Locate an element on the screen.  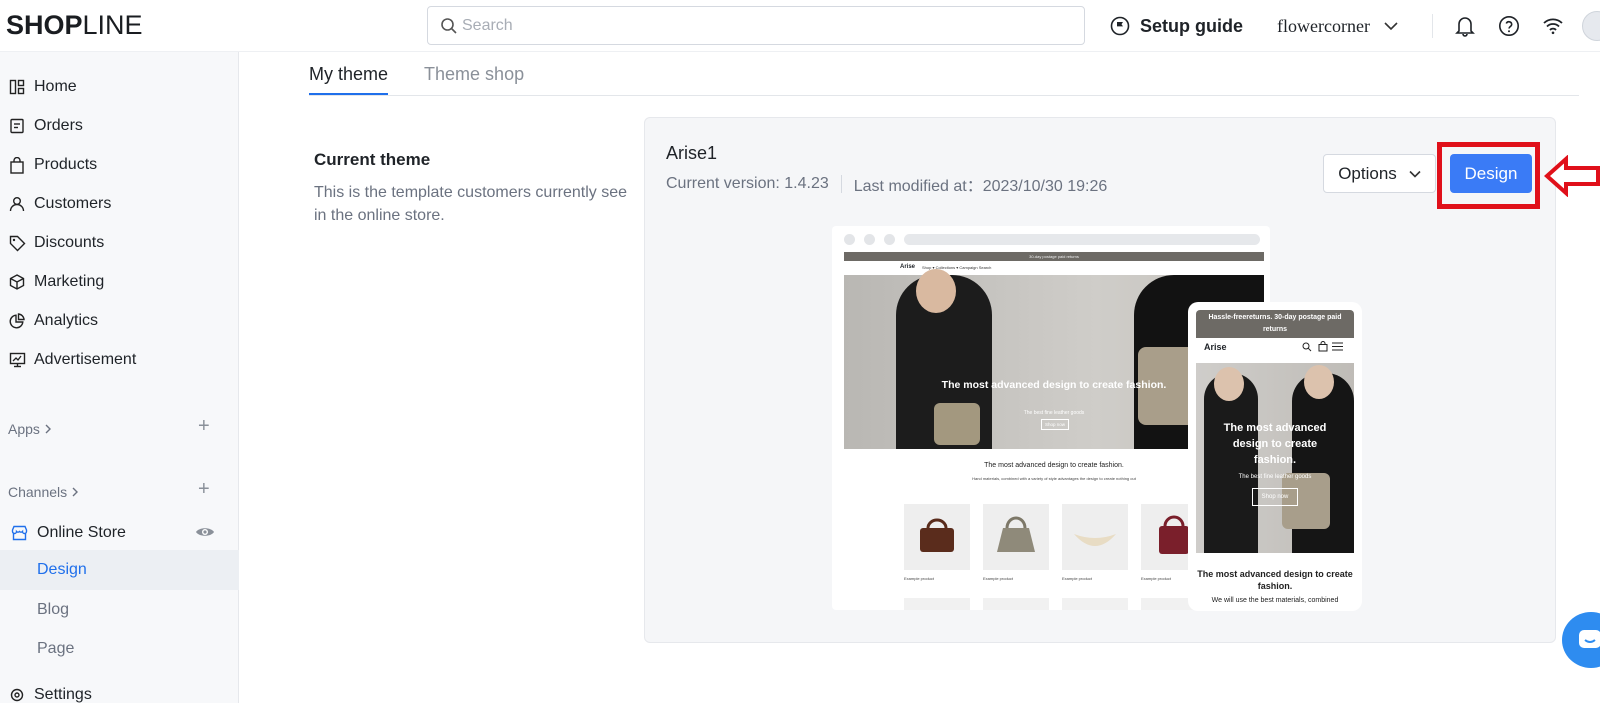
browser-dots is located at coordinates (869, 239).